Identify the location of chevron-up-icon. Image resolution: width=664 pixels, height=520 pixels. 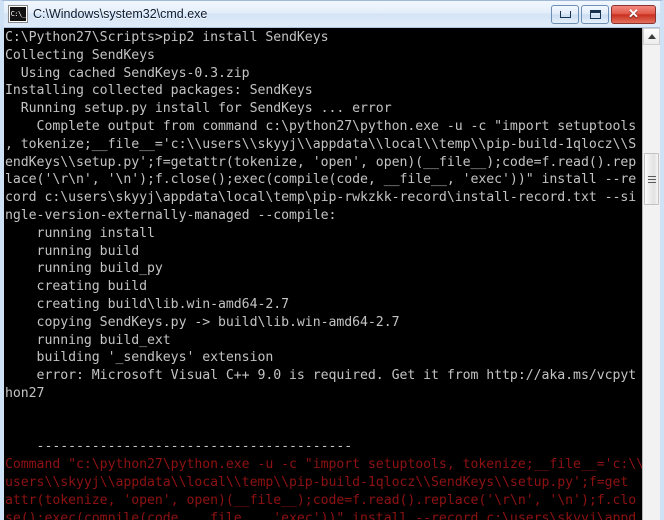
(651, 36).